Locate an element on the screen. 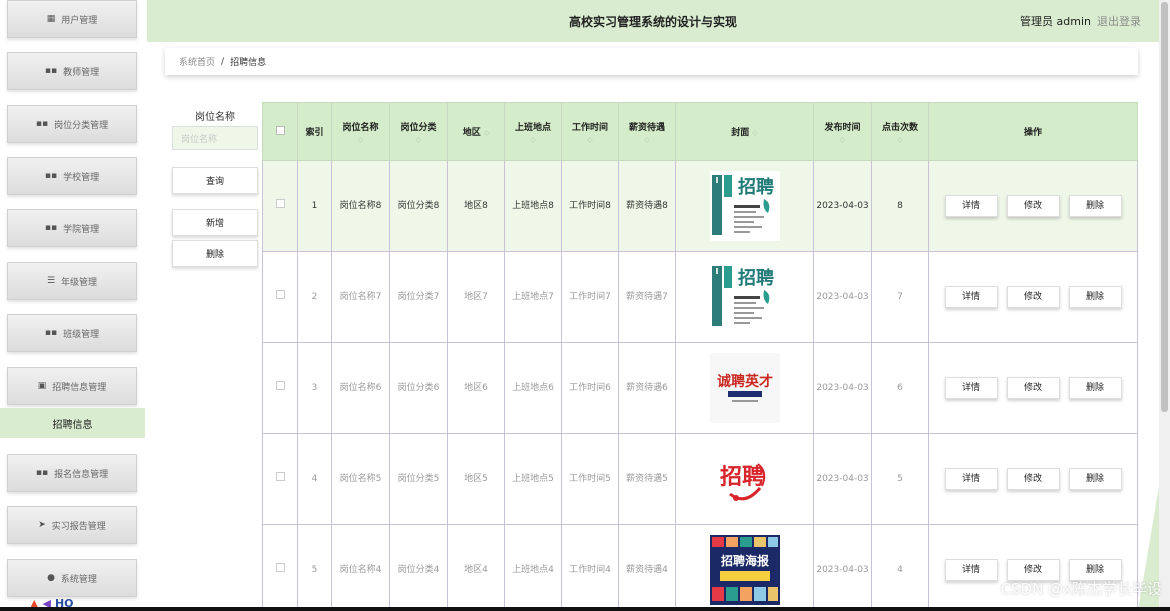  cell-work-time-text: 工作时间7 is located at coordinates (590, 297).